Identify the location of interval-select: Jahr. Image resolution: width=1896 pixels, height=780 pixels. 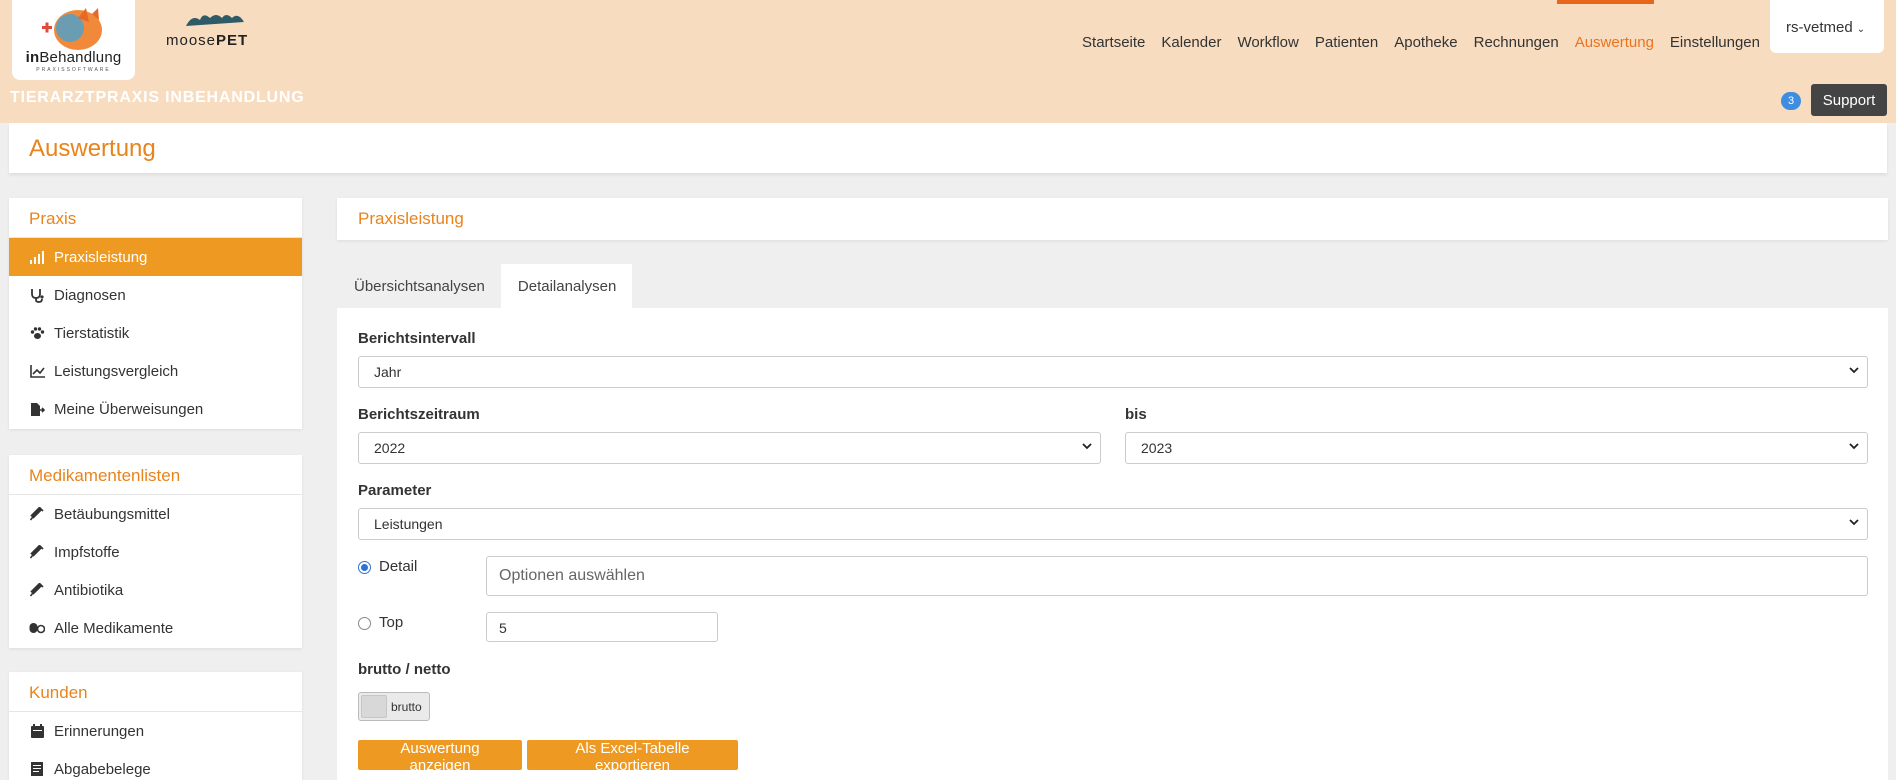
(1113, 372).